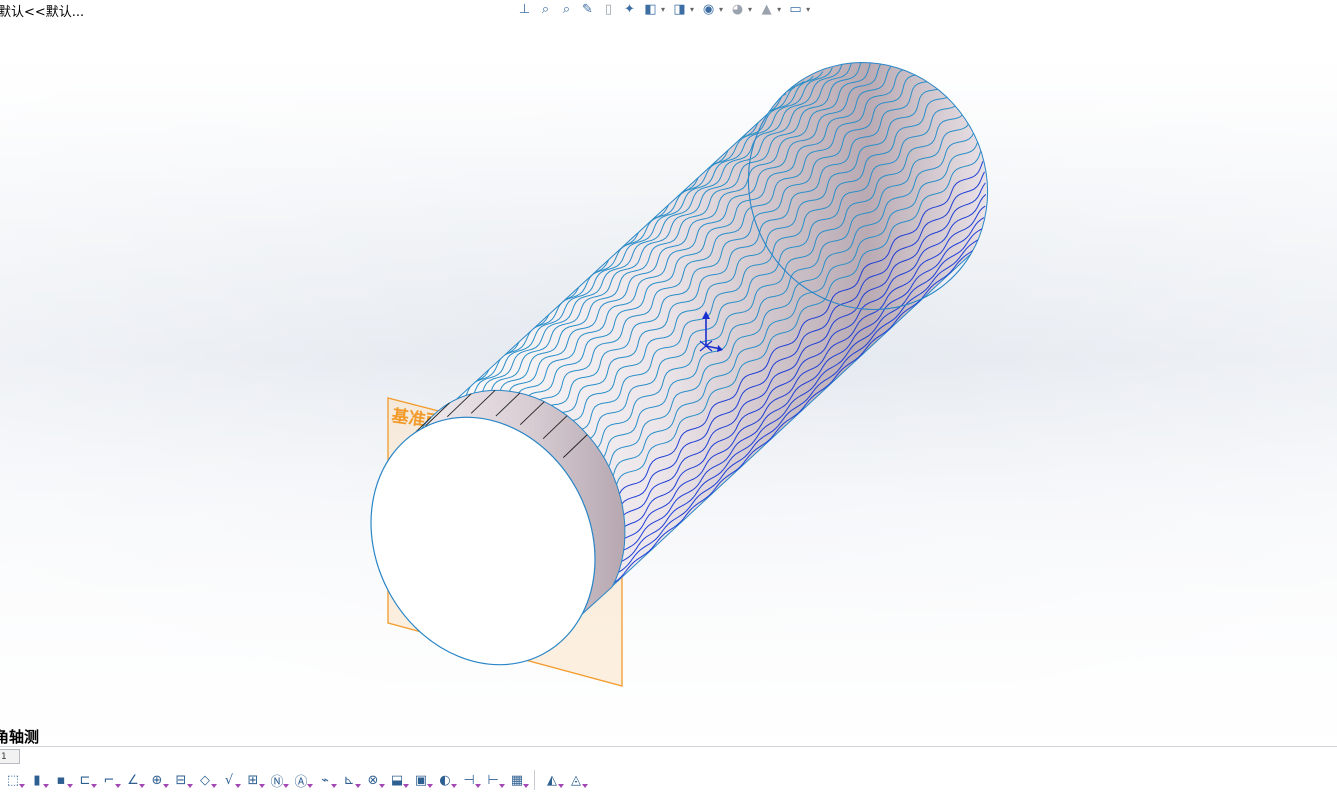  I want to click on block-icon: ◐, so click(446, 780).